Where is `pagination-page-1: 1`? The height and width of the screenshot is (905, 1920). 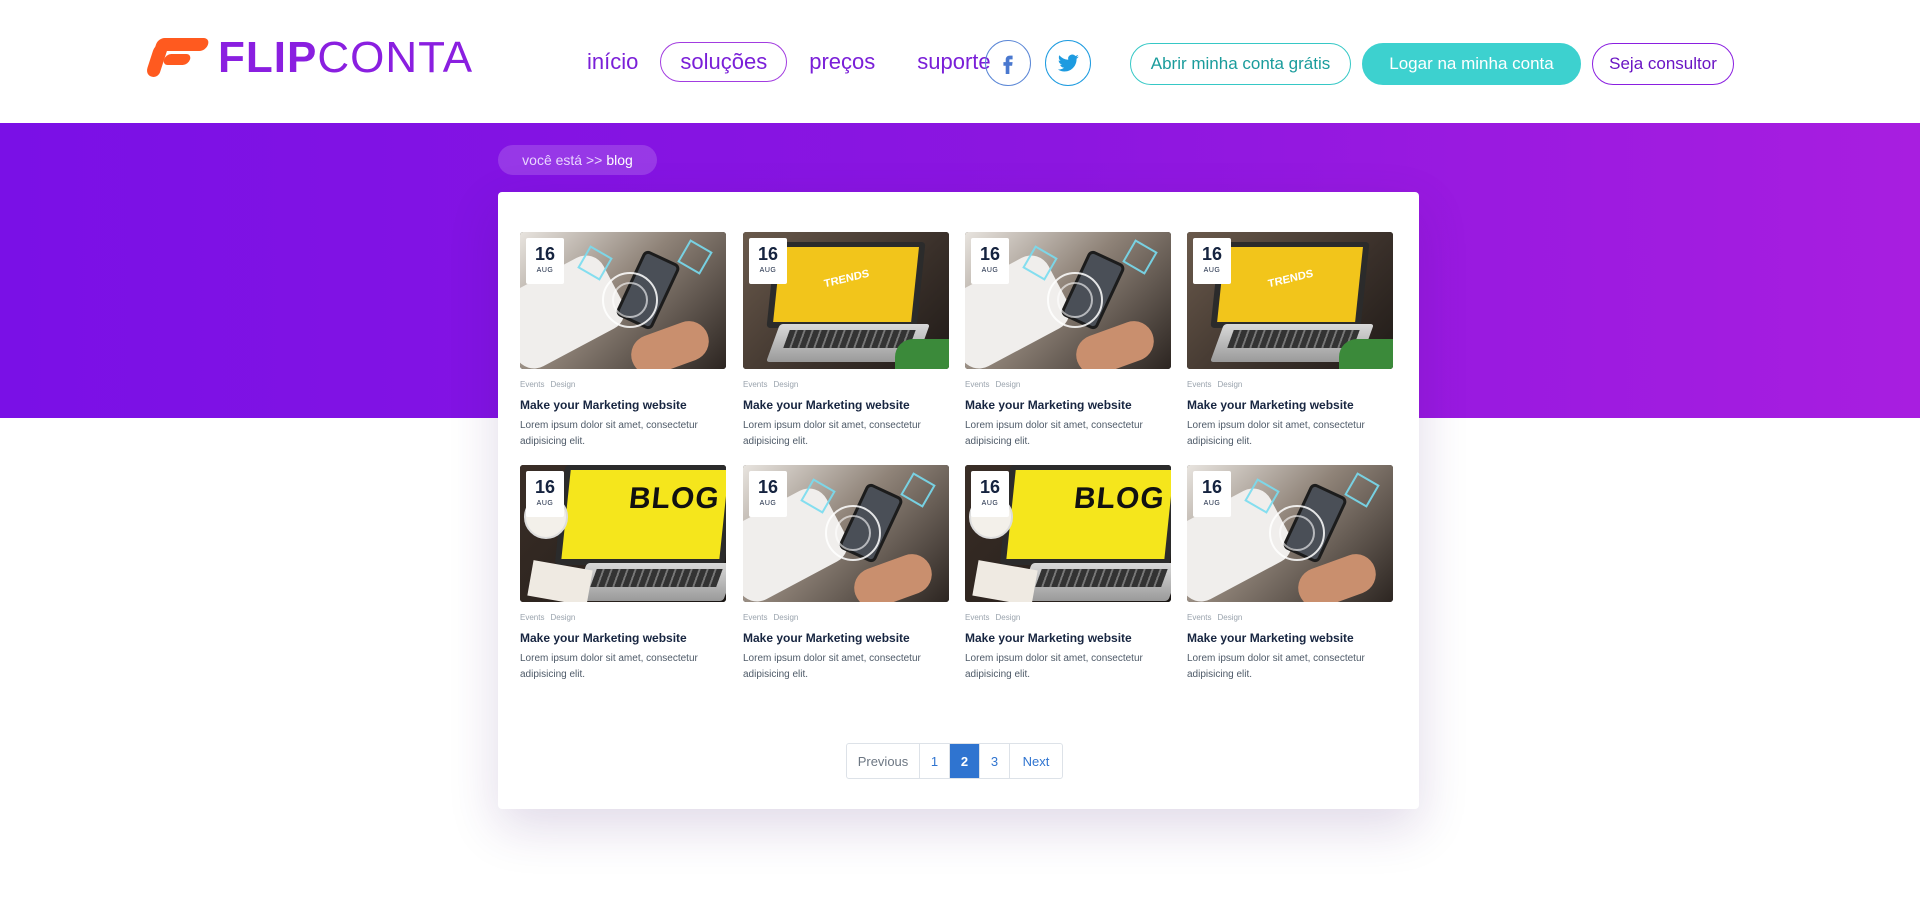 pagination-page-1: 1 is located at coordinates (935, 761).